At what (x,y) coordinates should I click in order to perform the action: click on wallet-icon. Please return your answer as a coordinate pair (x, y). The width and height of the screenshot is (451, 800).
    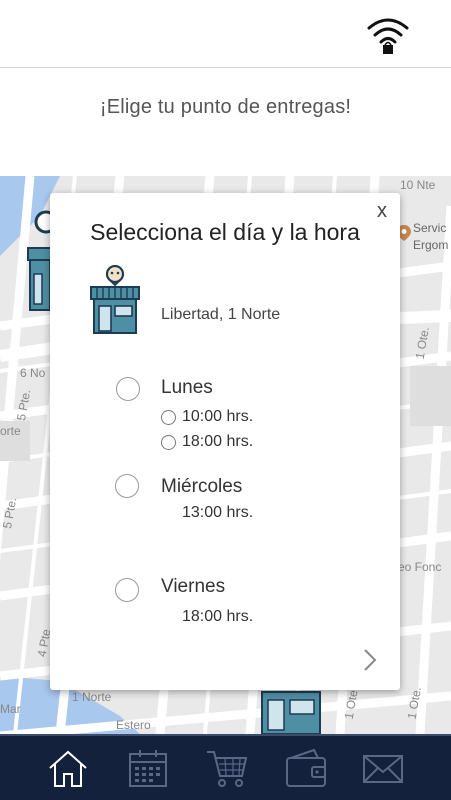
    Looking at the image, I should click on (306, 768).